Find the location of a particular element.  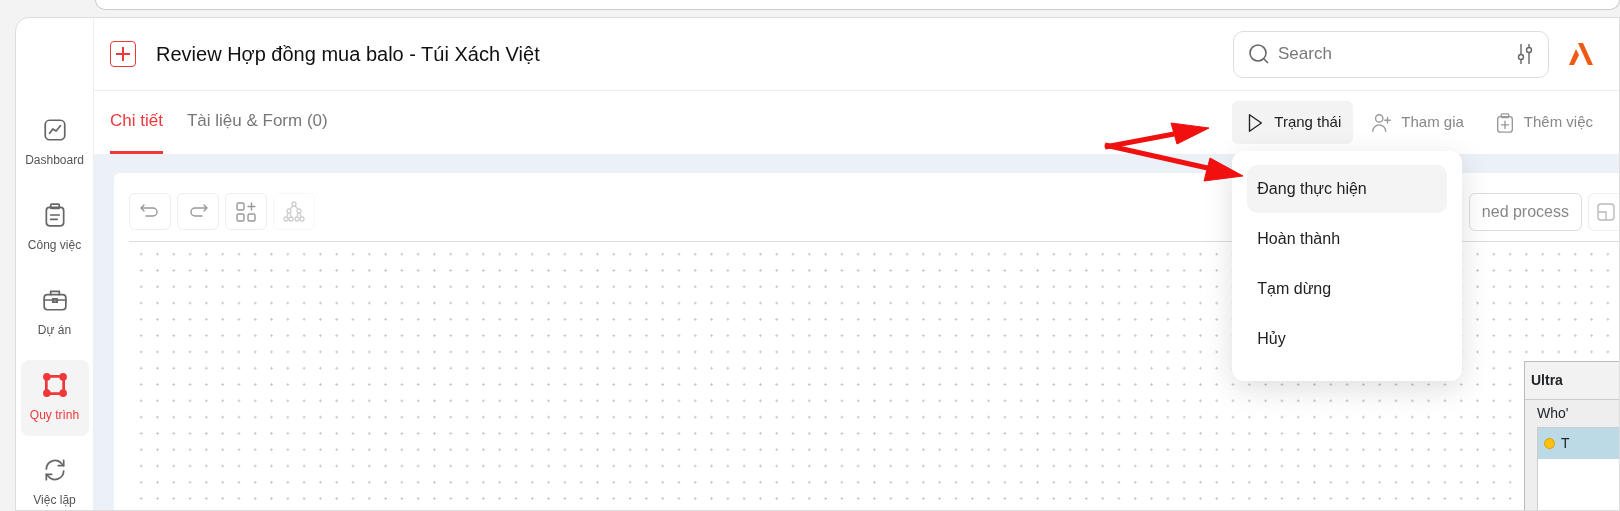

panel-text: Who' is located at coordinates (1553, 413).